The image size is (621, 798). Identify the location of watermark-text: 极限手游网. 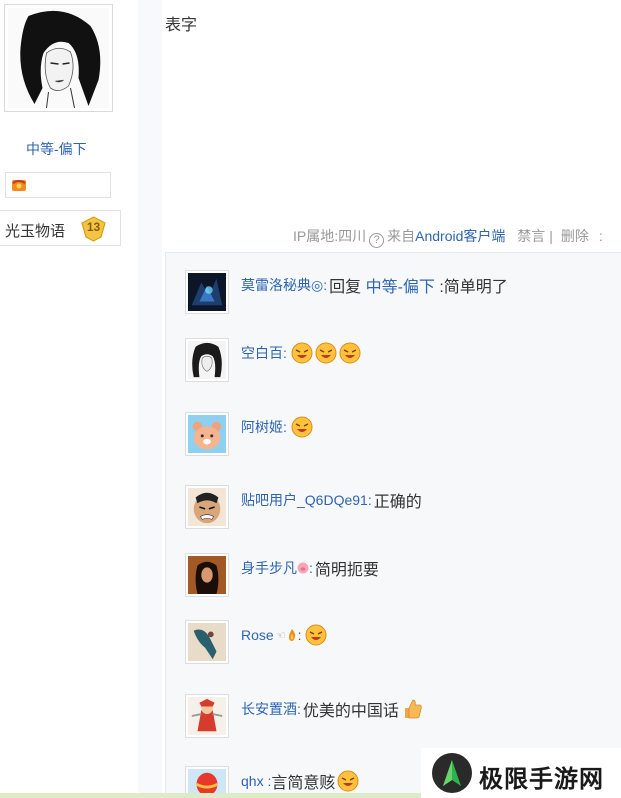
(541, 779).